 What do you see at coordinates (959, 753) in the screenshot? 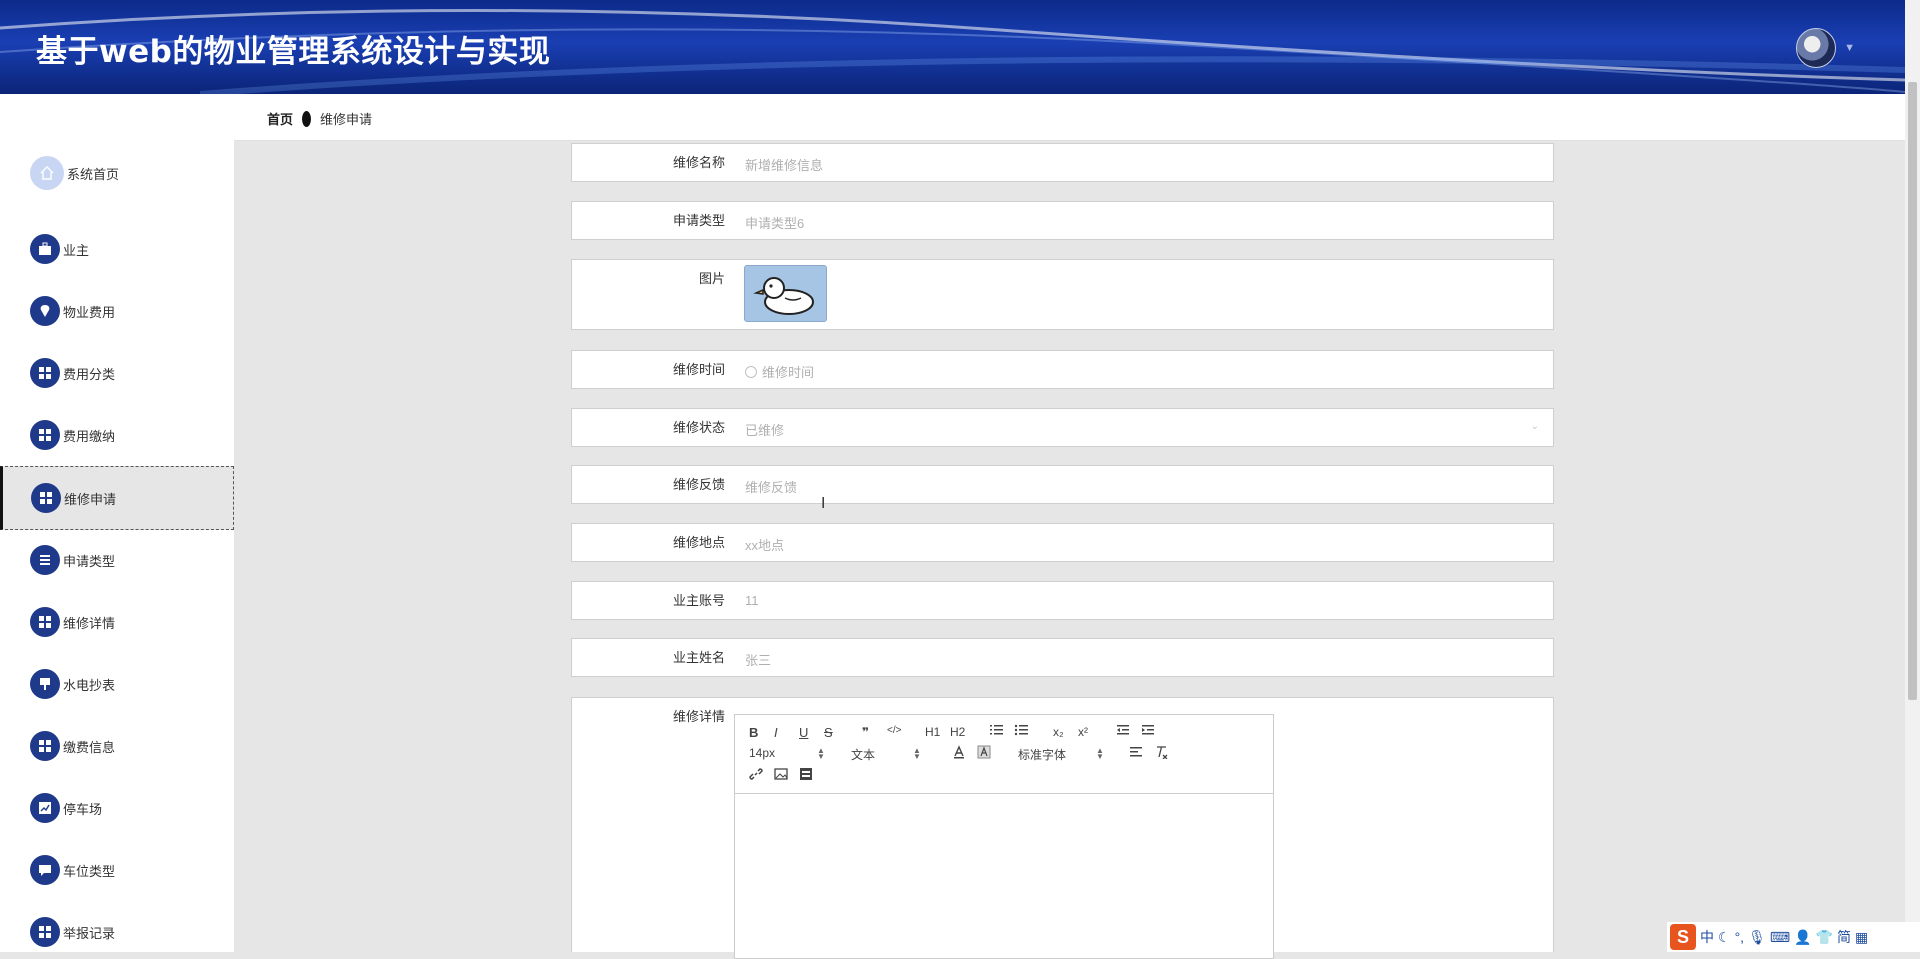
I see `font-color-icon` at bounding box center [959, 753].